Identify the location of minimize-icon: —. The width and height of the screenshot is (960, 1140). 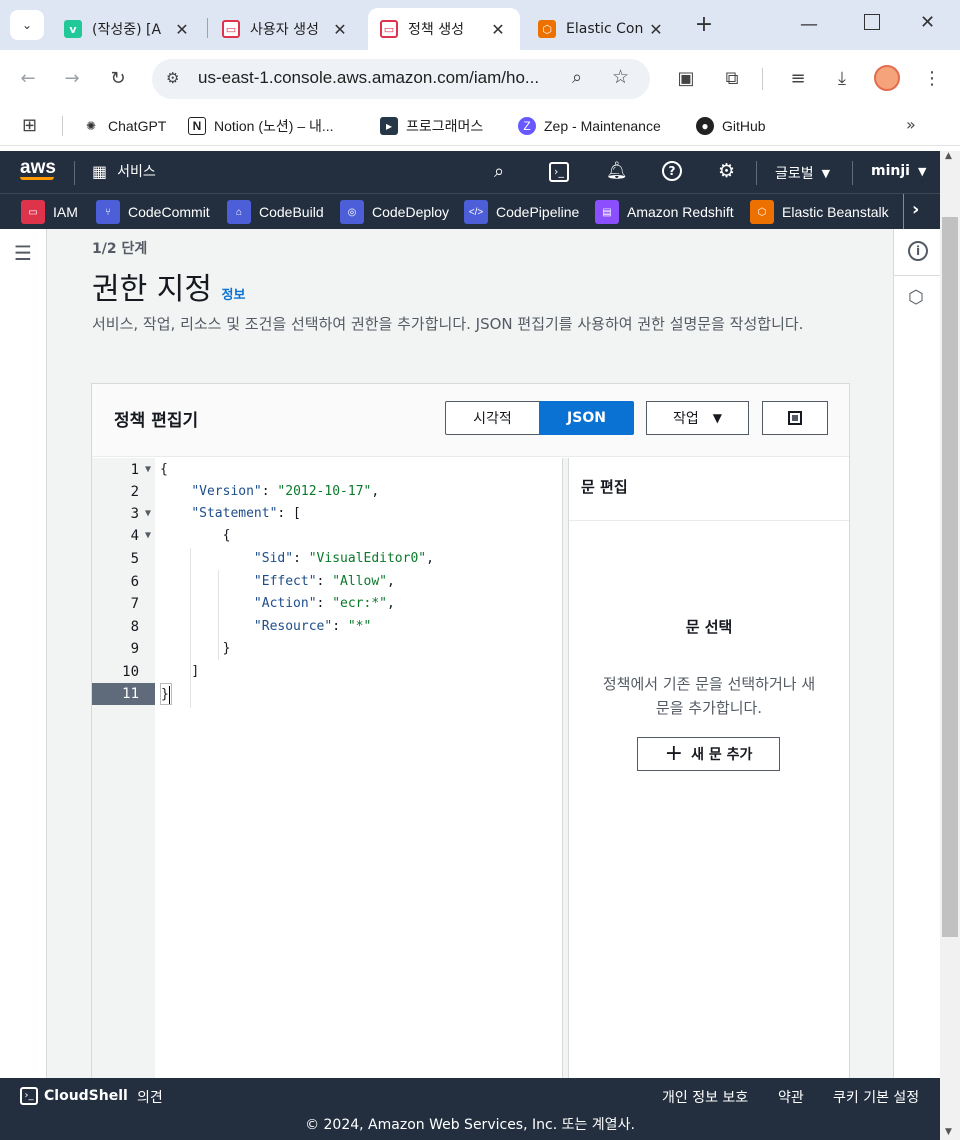
(809, 24).